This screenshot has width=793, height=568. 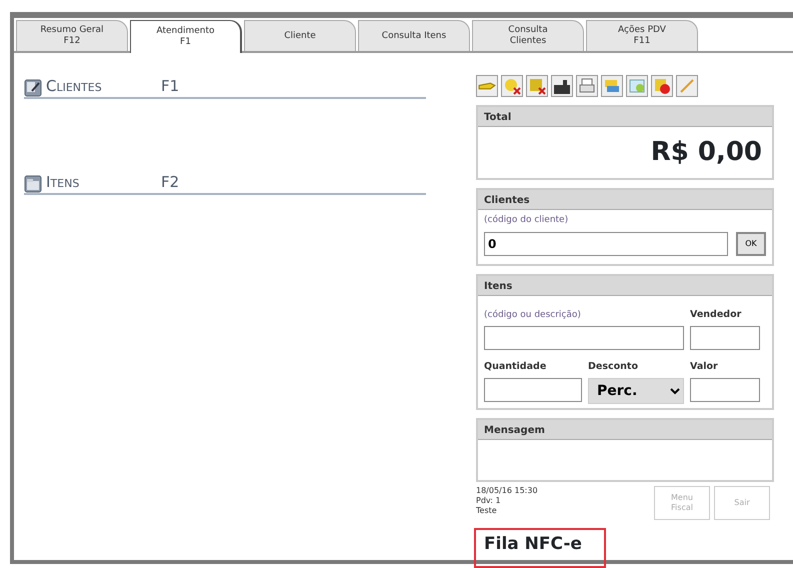 What do you see at coordinates (625, 200) in the screenshot?
I see `panel-header: Clientes` at bounding box center [625, 200].